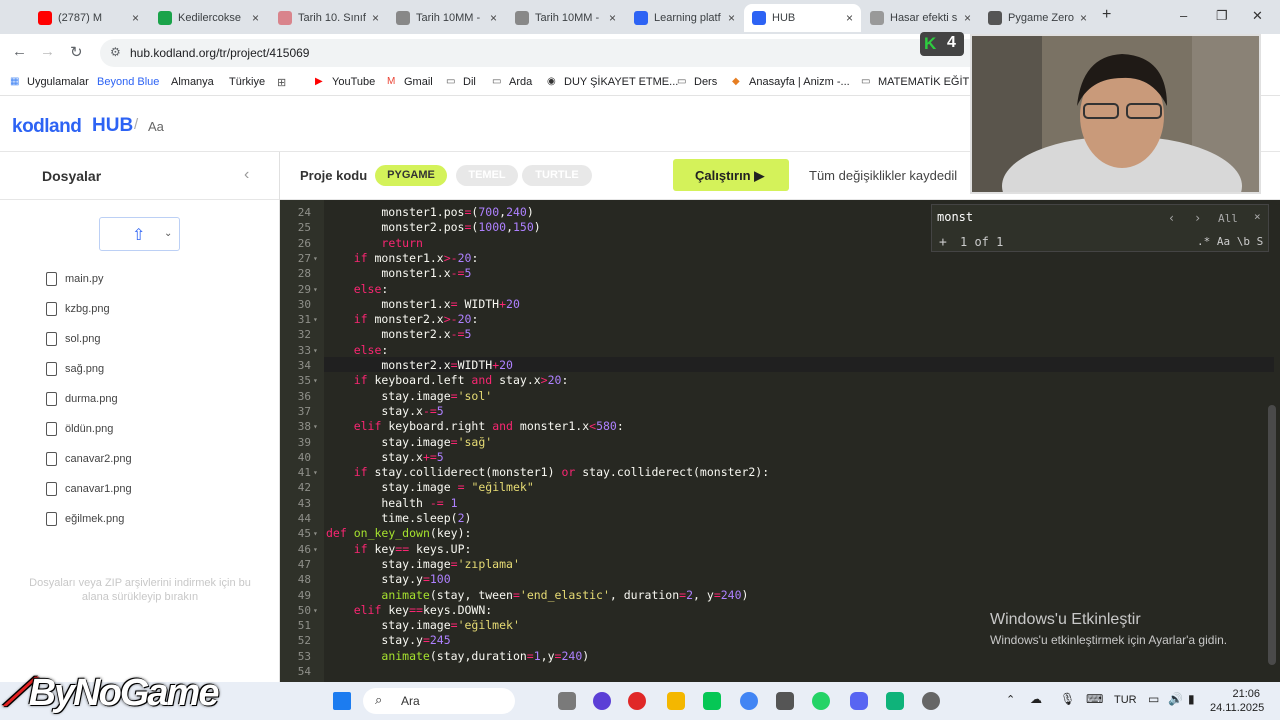 The height and width of the screenshot is (720, 1280). Describe the element at coordinates (487, 175) in the screenshot. I see `mode-temel: TEMEL` at that location.